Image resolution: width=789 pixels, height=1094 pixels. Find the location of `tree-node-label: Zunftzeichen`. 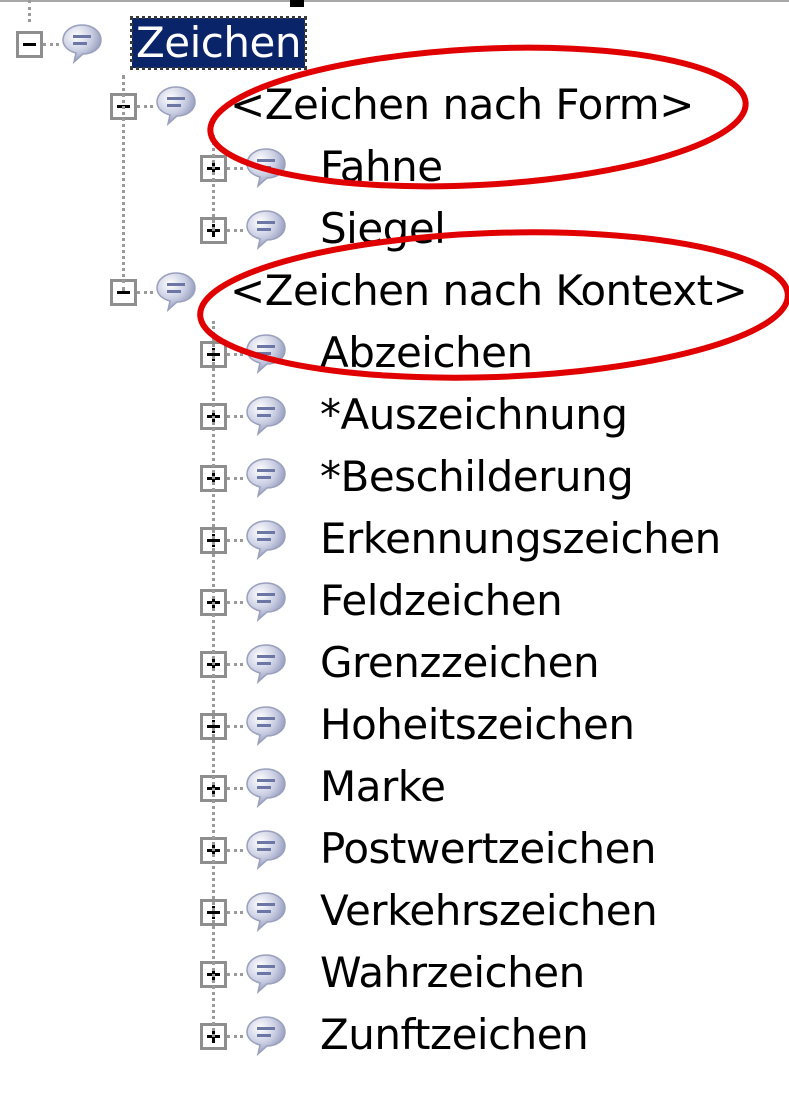

tree-node-label: Zunftzeichen is located at coordinates (454, 1035).